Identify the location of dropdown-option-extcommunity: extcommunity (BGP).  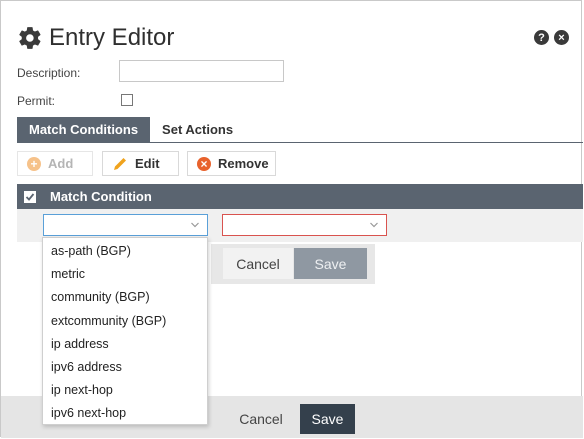
(125, 321).